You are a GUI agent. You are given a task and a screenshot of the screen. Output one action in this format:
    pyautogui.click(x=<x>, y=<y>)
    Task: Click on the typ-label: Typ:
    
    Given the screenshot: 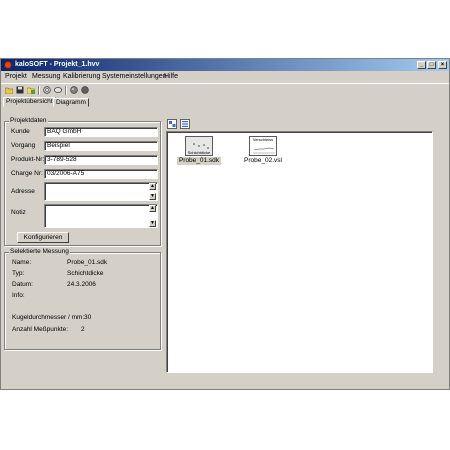 What is the action you would take?
    pyautogui.click(x=18, y=273)
    